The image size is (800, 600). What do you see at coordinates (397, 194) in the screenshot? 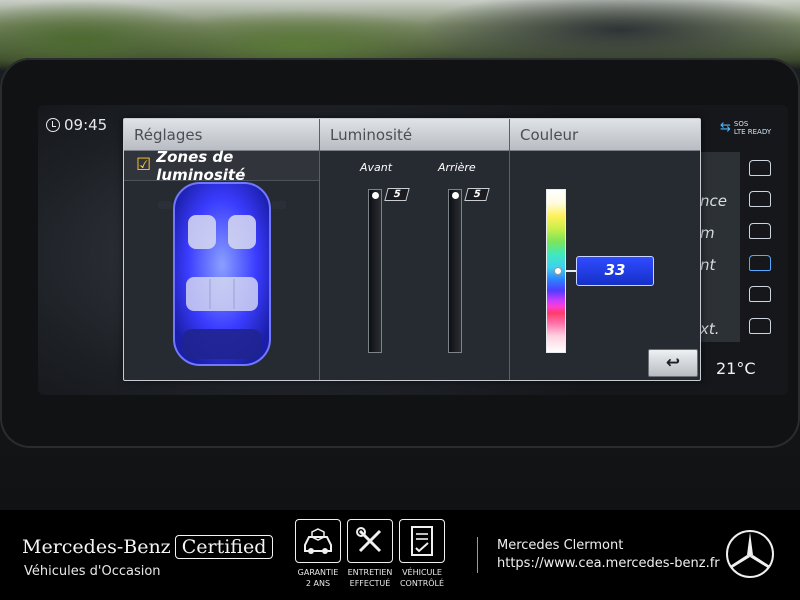
I see `front-value-tag: 5` at bounding box center [397, 194].